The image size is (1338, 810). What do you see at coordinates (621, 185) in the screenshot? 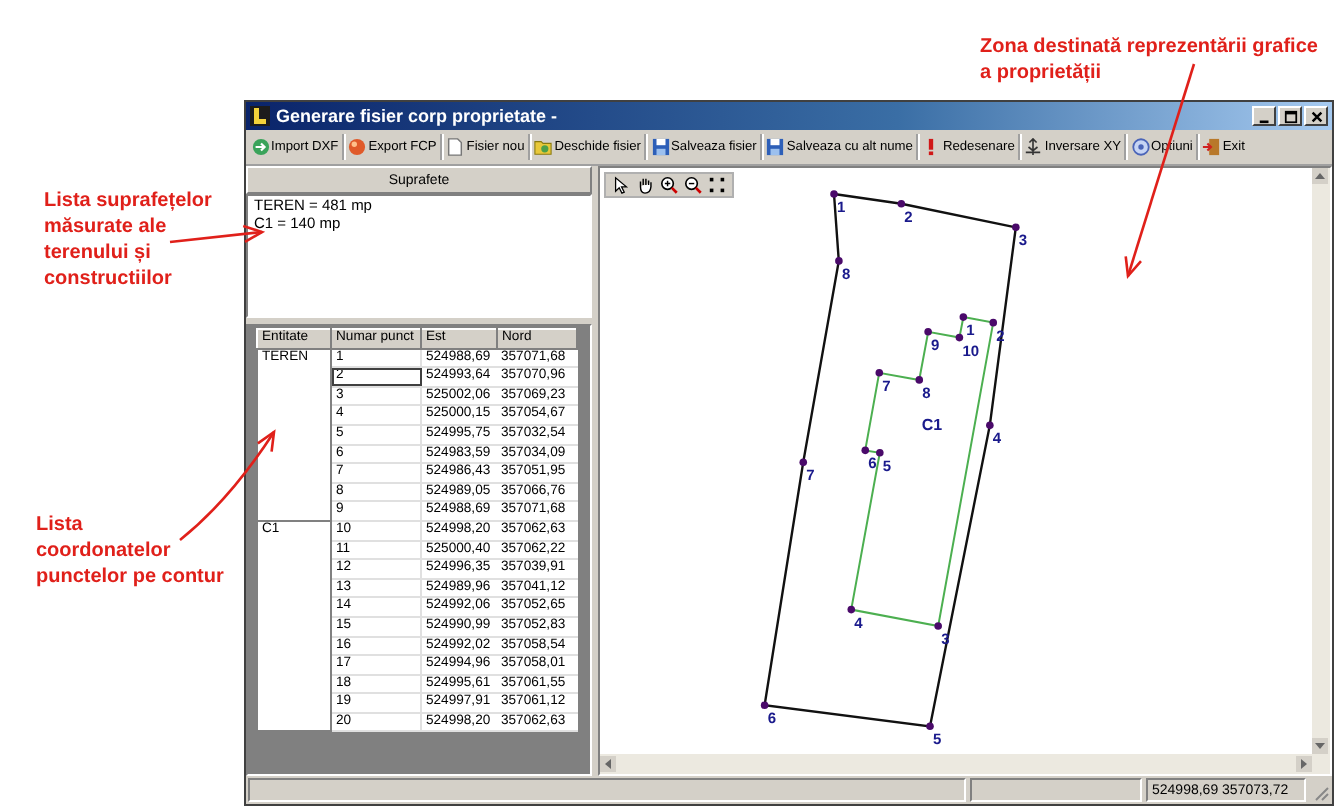
I see `pointer-icon` at bounding box center [621, 185].